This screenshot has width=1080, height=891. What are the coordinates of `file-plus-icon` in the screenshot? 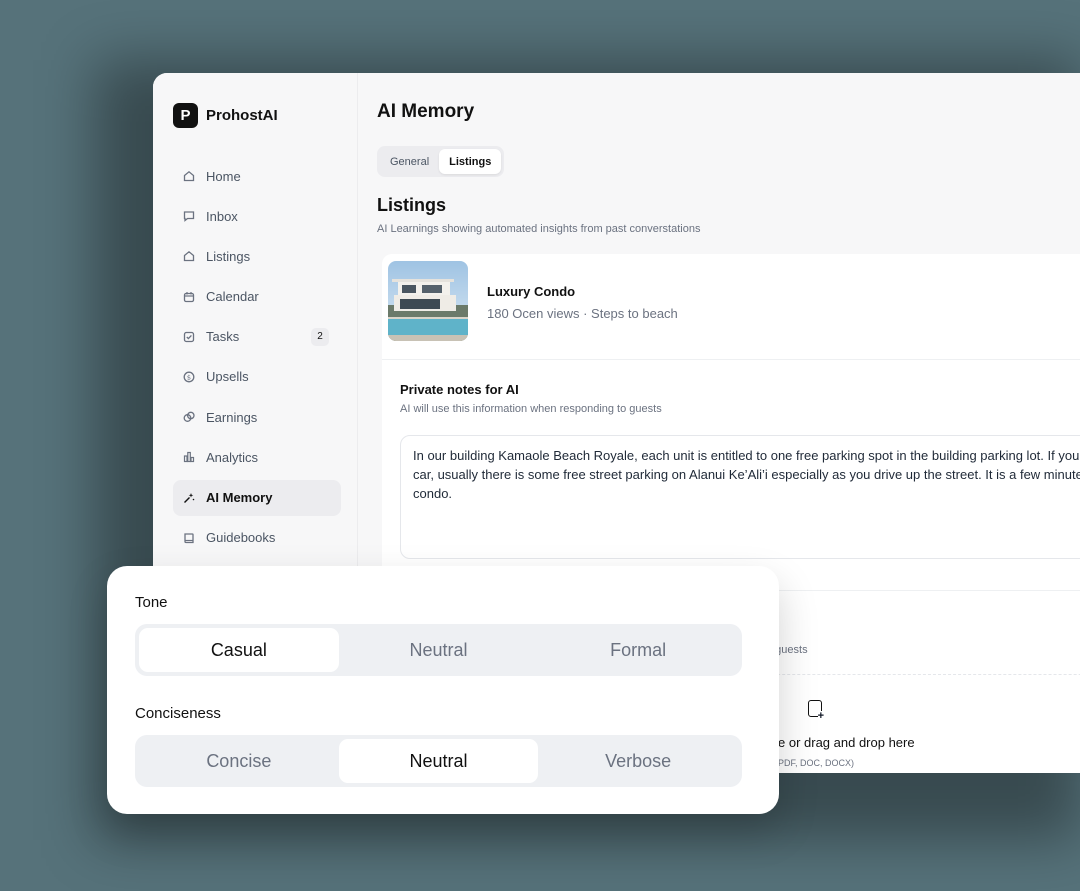 It's located at (816, 711).